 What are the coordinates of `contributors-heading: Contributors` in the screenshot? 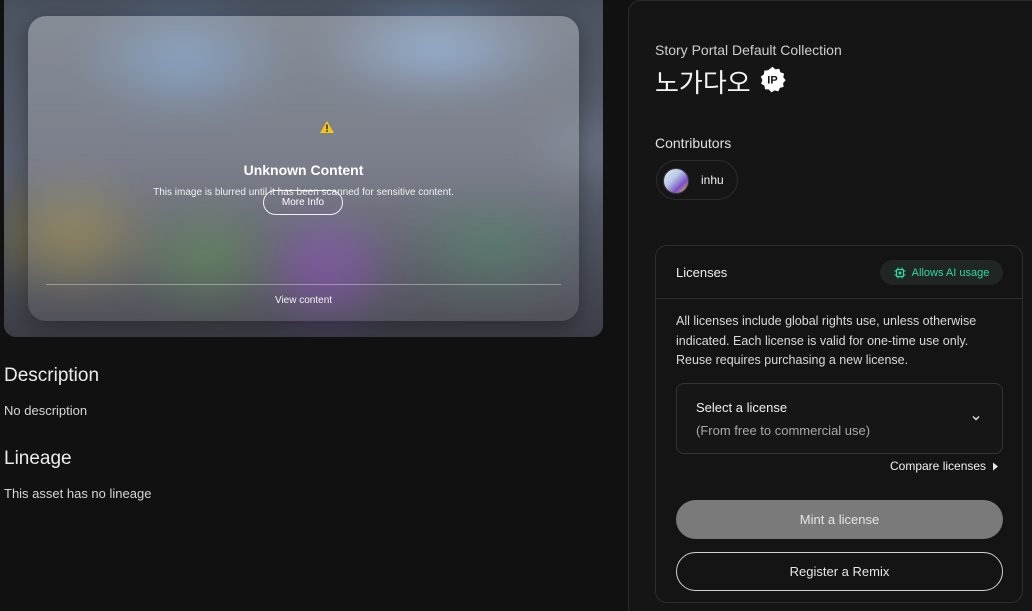 It's located at (693, 143).